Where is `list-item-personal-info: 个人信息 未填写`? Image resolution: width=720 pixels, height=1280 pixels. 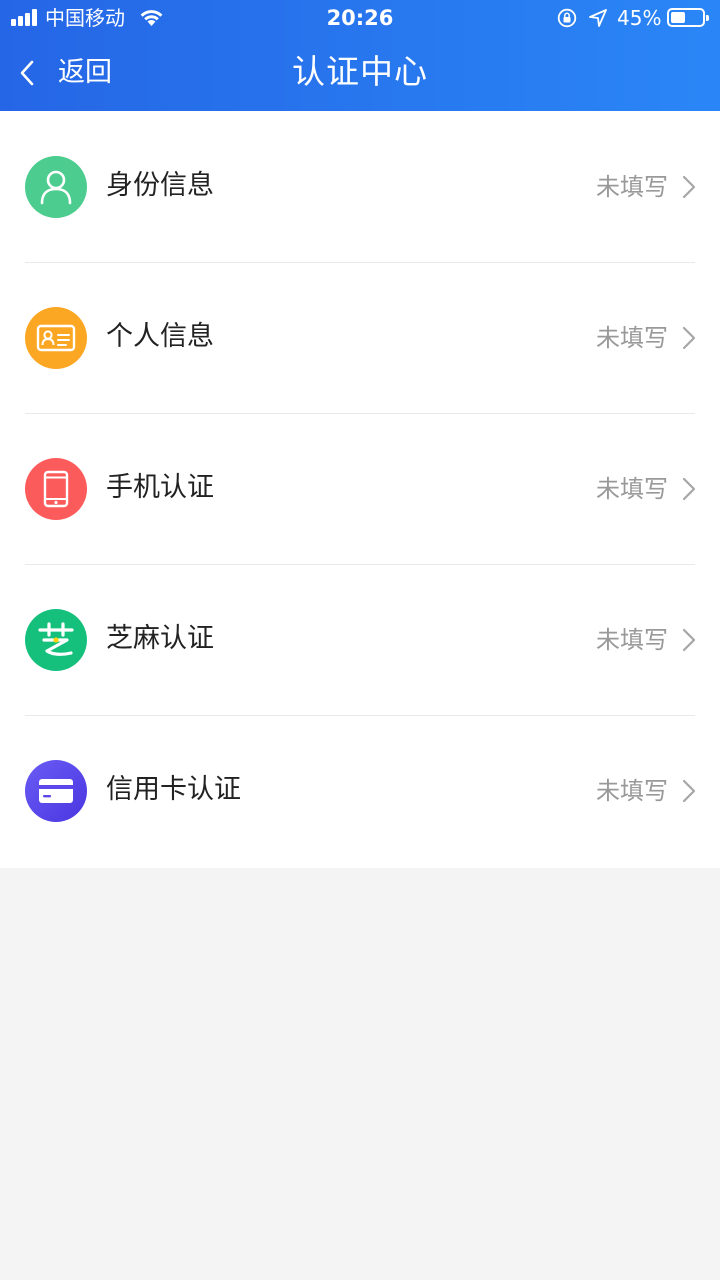
list-item-personal-info: 个人信息 未填写 is located at coordinates (360, 337).